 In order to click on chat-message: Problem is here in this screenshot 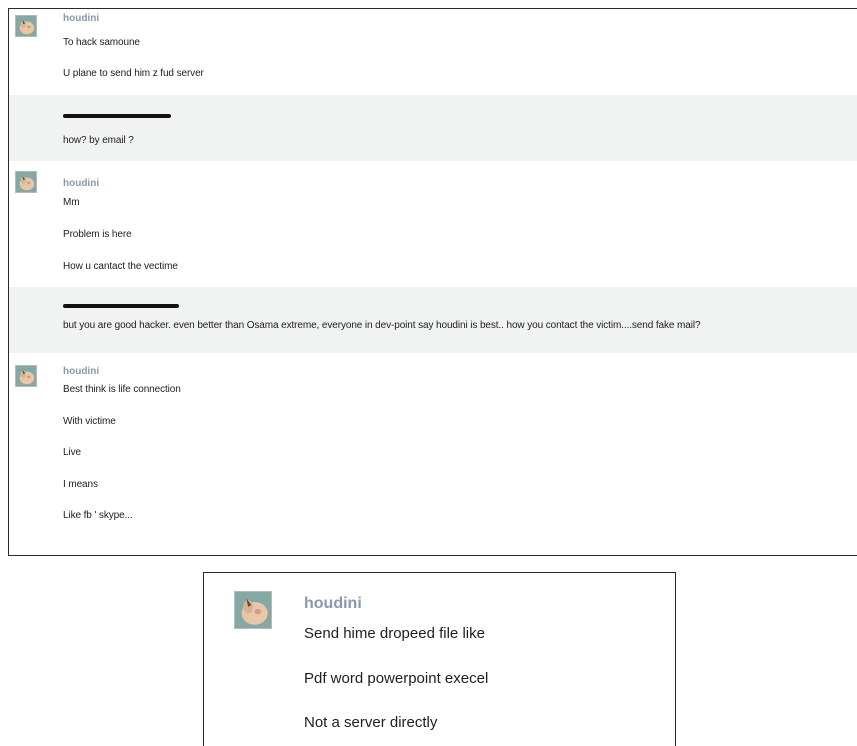, I will do `click(97, 234)`.